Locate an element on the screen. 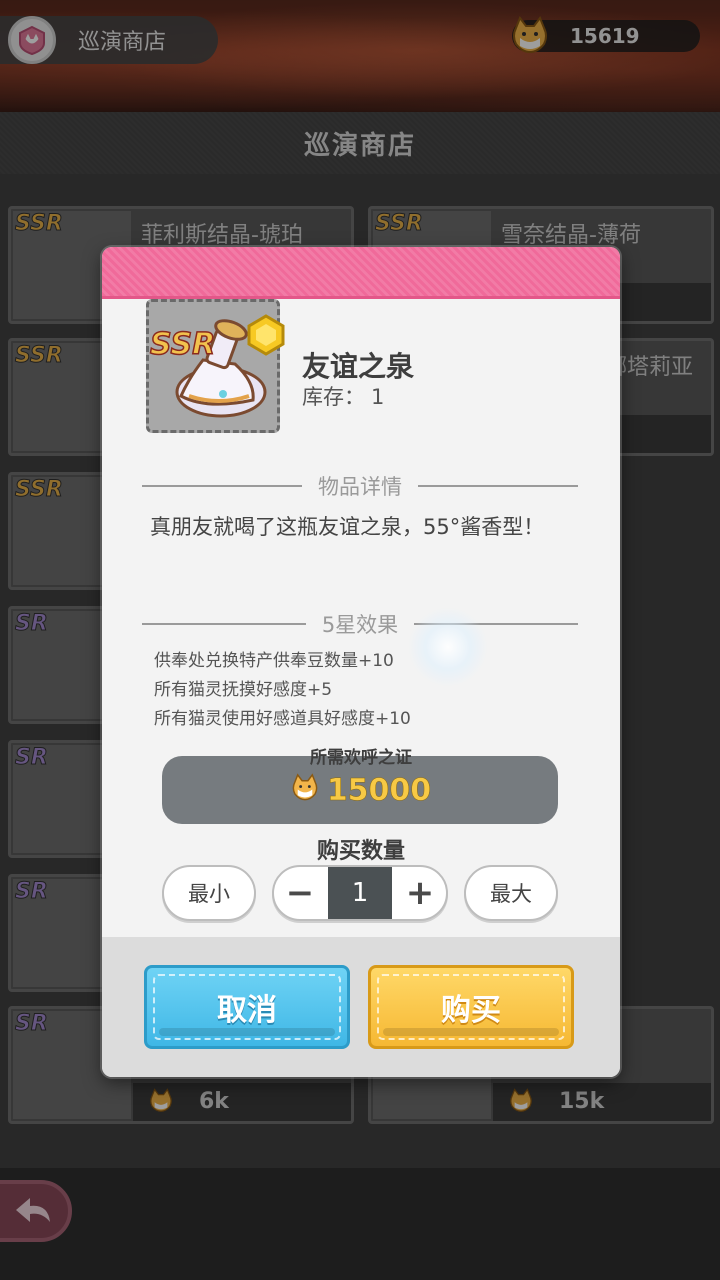 The image size is (720, 1280). stock-label: 库存： is located at coordinates (333, 397).